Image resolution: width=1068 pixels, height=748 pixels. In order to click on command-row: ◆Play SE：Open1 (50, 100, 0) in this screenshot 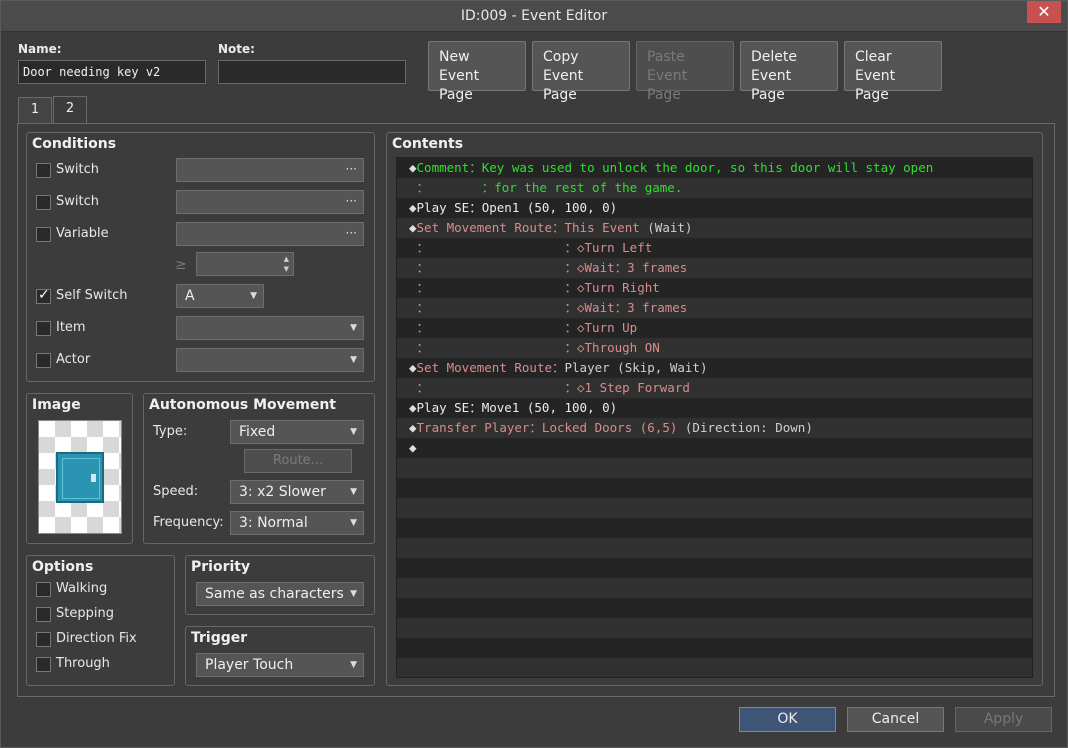, I will do `click(714, 208)`.